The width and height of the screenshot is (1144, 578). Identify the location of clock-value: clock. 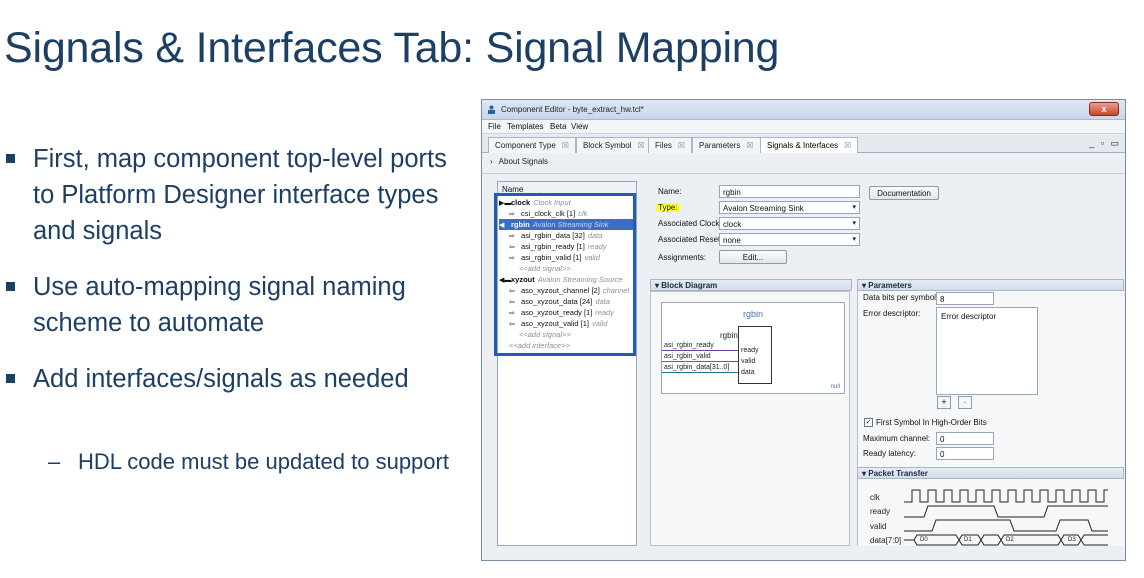
(732, 224).